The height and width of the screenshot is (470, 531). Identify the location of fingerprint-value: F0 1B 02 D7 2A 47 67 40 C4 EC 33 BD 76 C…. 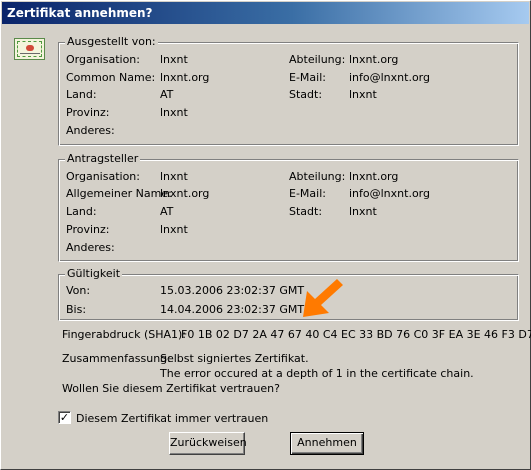
(356, 334).